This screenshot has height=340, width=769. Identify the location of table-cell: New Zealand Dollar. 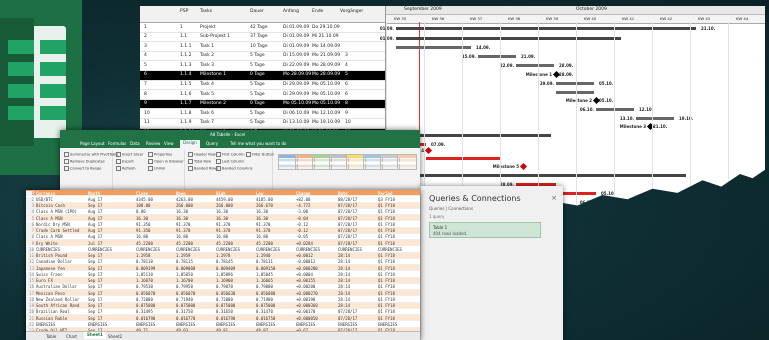
(57, 299).